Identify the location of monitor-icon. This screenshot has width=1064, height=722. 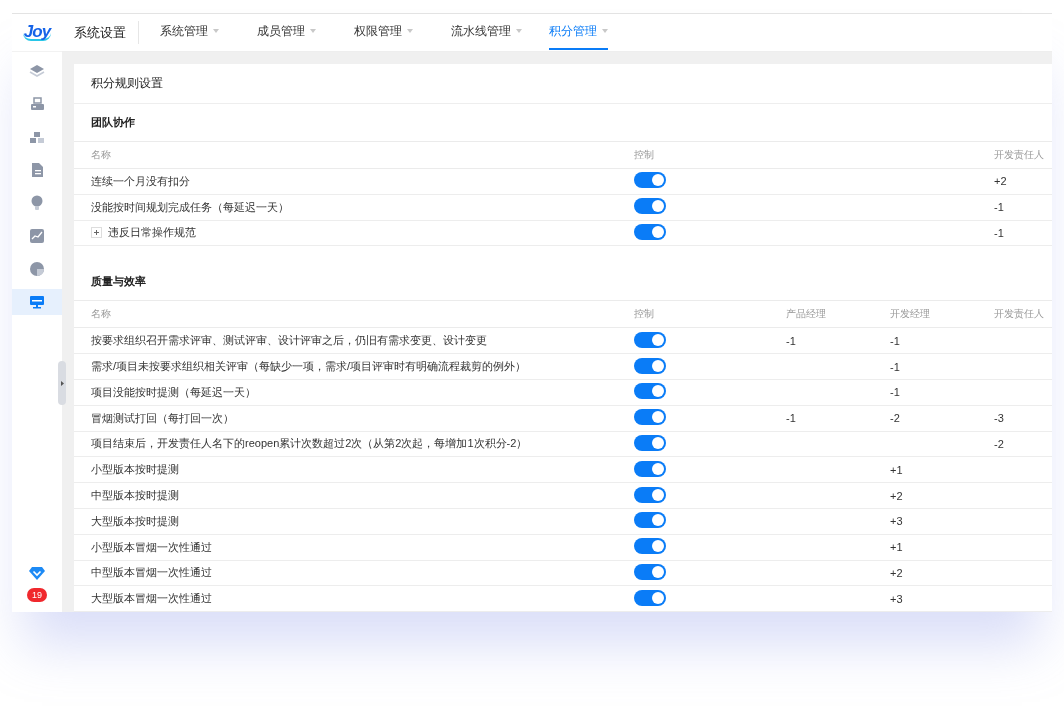
(37, 302).